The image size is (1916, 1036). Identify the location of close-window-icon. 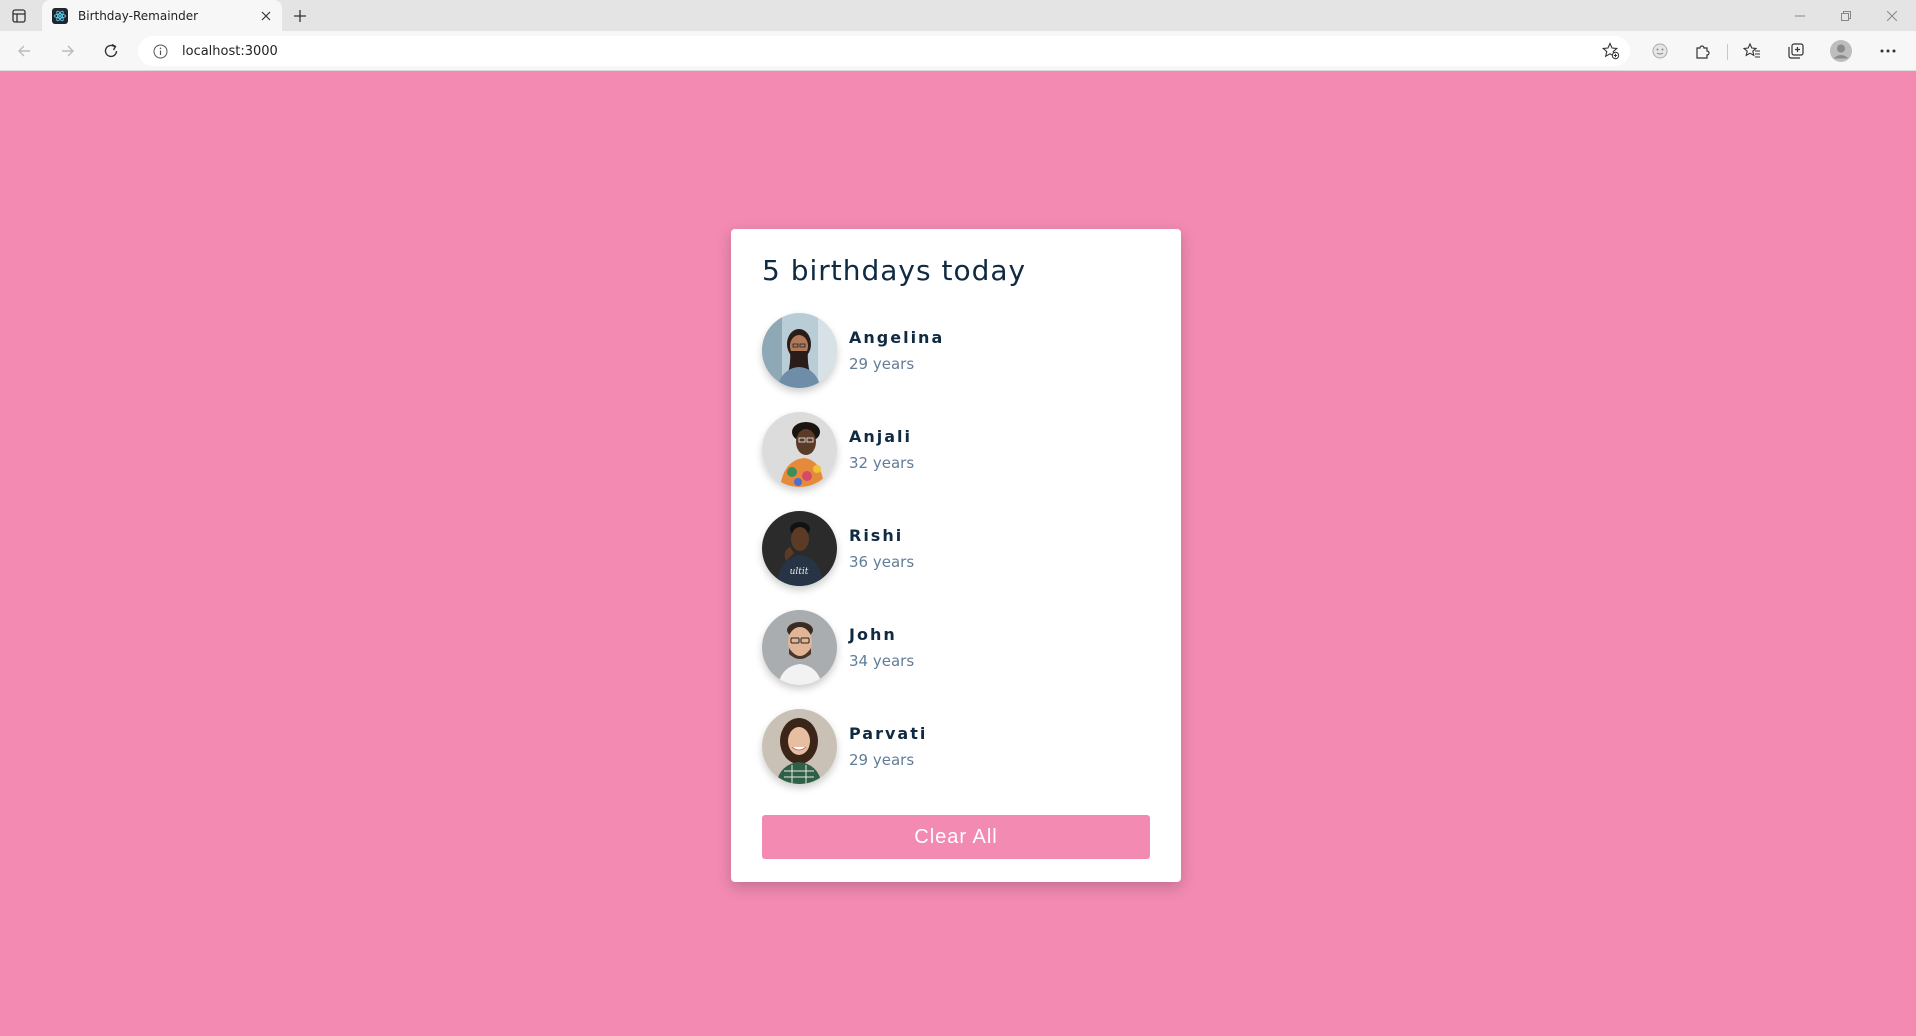
(1892, 15).